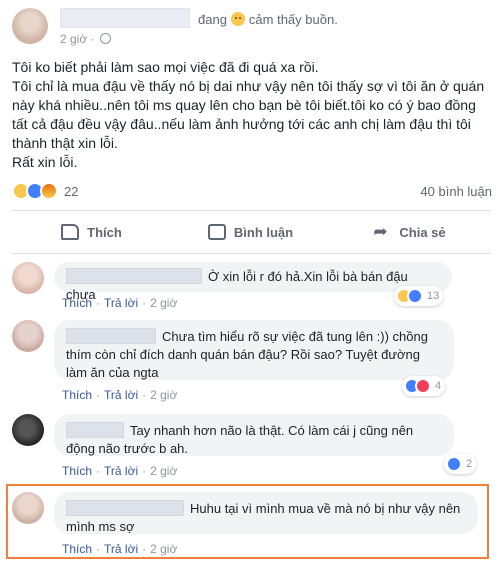 The width and height of the screenshot is (501, 561). What do you see at coordinates (252, 28) in the screenshot?
I see `post-header: đang cảm thấy buồn. 2 giờ ·` at bounding box center [252, 28].